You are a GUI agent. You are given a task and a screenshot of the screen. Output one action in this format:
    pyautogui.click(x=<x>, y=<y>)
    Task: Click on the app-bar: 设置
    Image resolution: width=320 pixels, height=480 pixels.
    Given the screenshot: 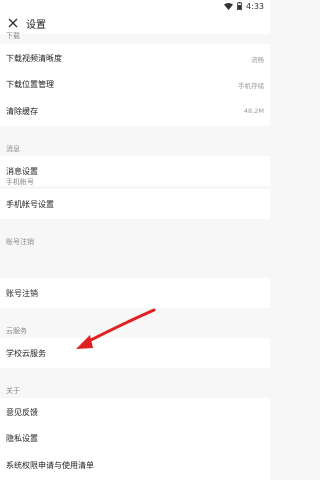 What is the action you would take?
    pyautogui.click(x=135, y=23)
    